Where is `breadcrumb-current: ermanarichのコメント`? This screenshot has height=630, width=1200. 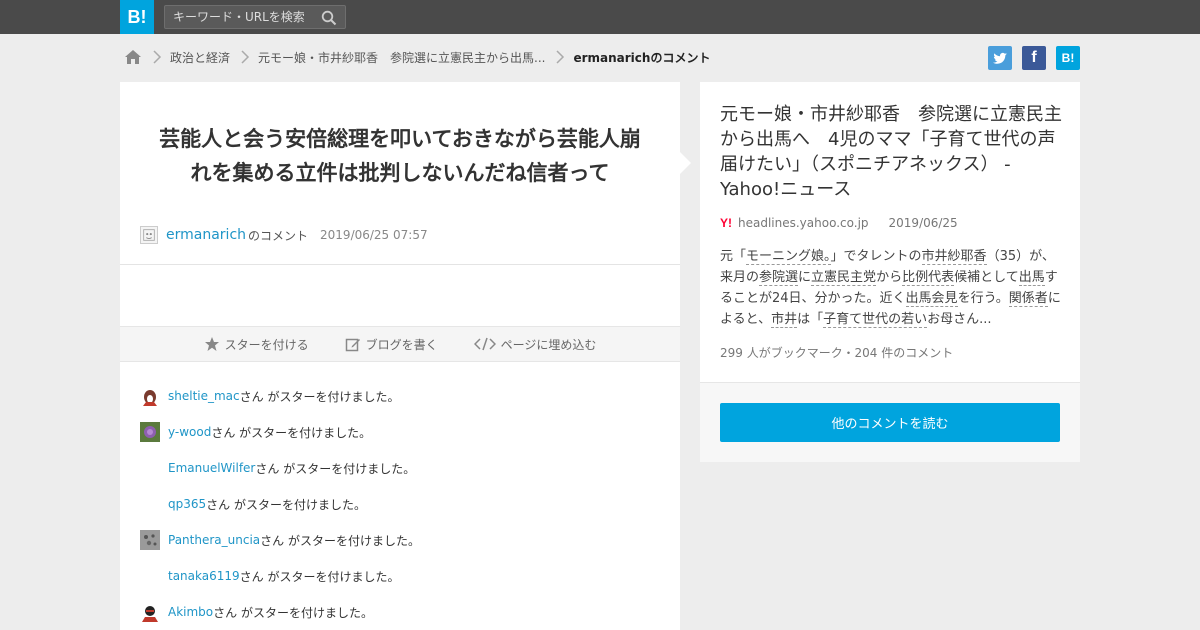
breadcrumb-current: ermanarichのコメント is located at coordinates (642, 57).